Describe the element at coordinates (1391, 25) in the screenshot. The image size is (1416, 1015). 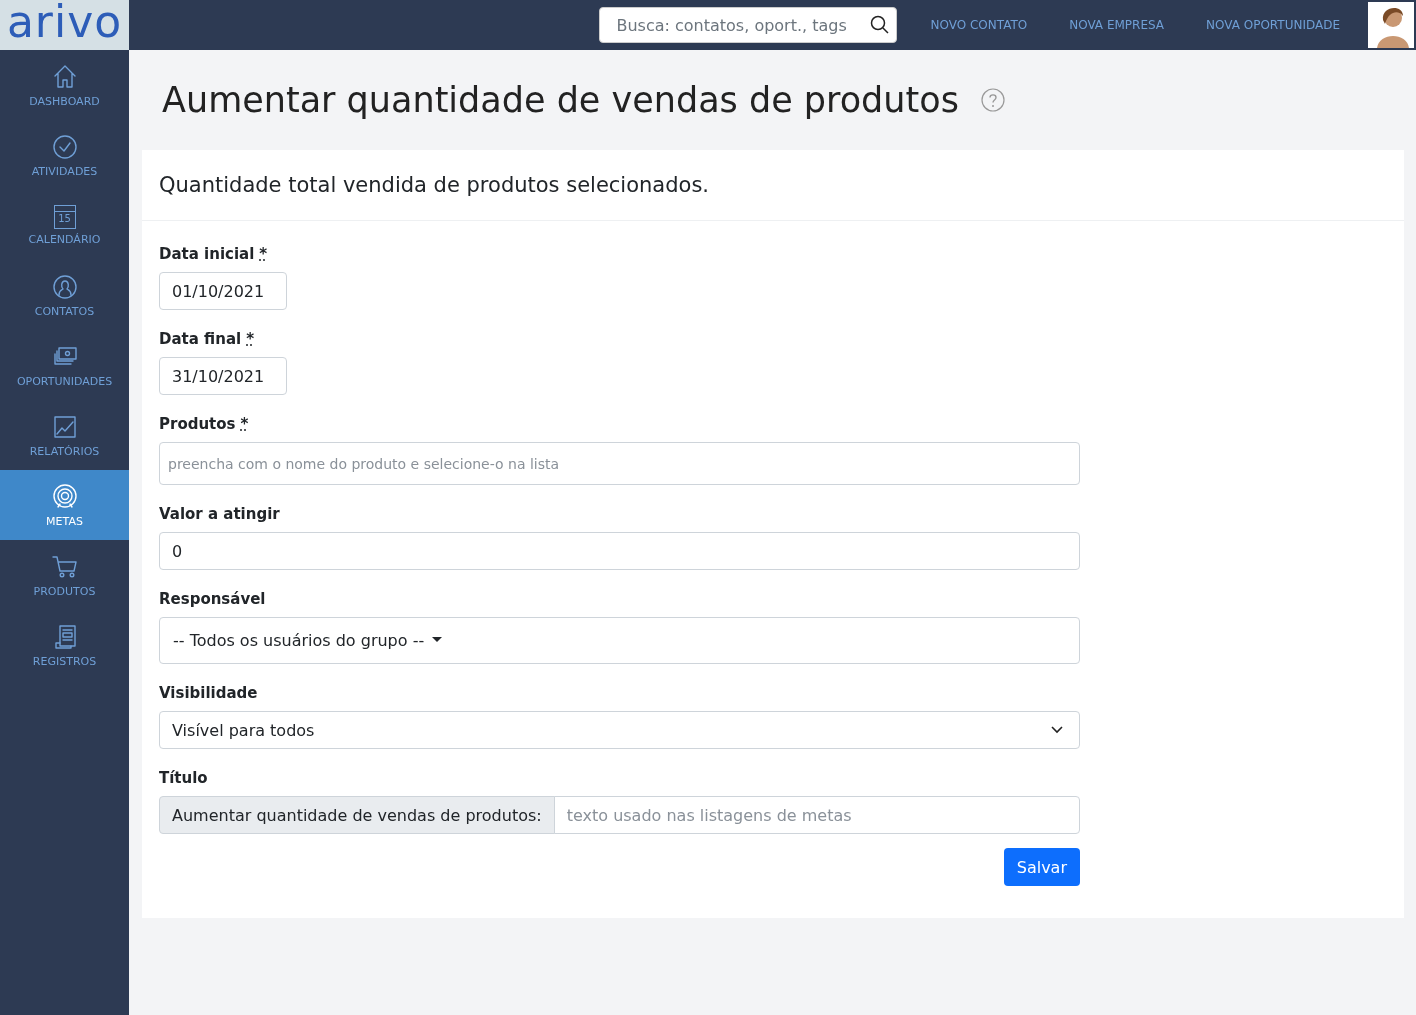
I see `avatar` at that location.